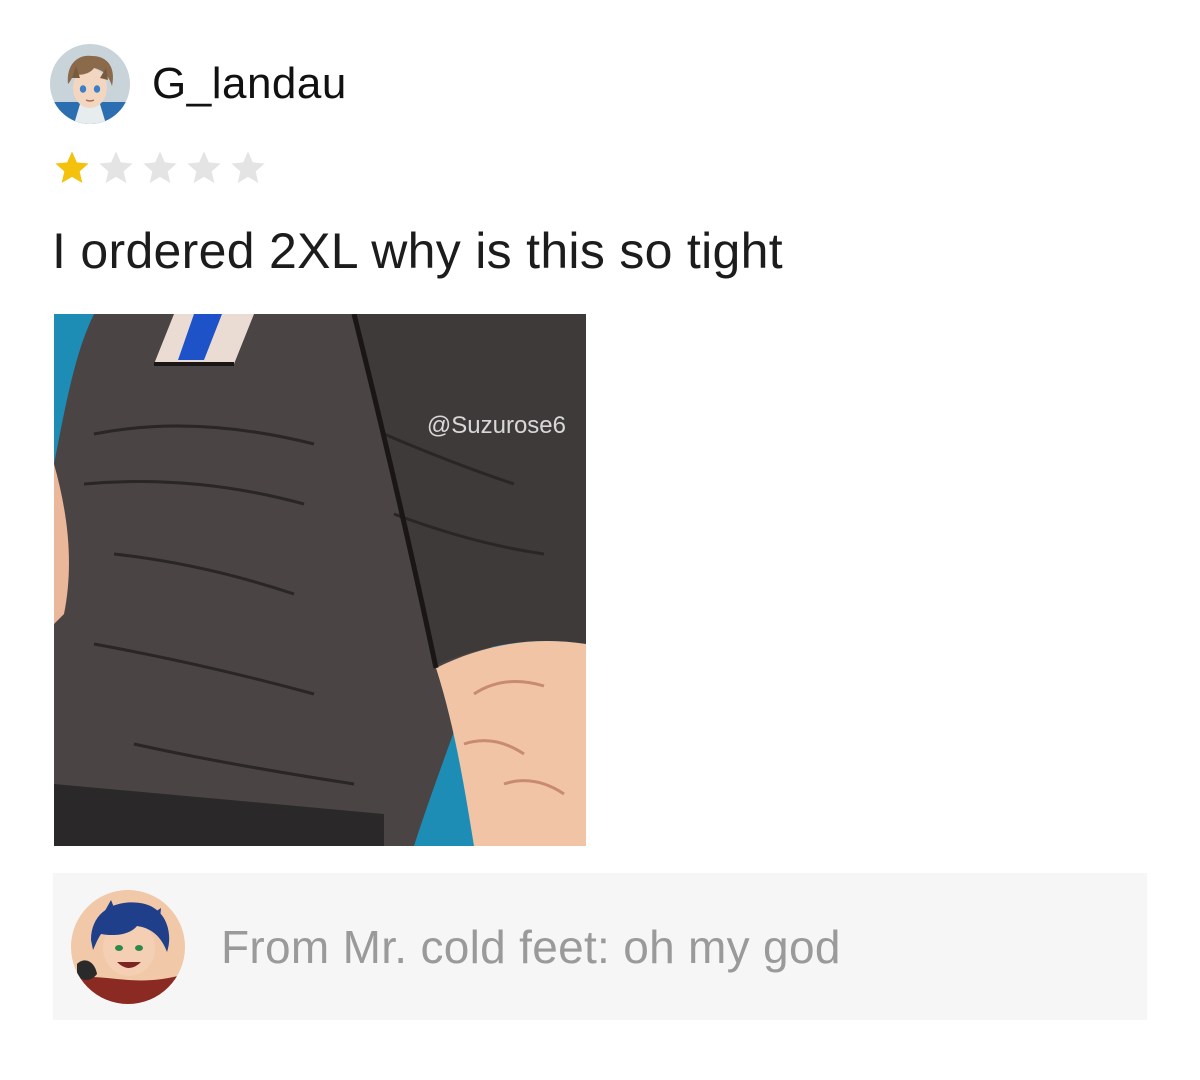 This screenshot has width=1200, height=1080. I want to click on star-rating, so click(160, 168).